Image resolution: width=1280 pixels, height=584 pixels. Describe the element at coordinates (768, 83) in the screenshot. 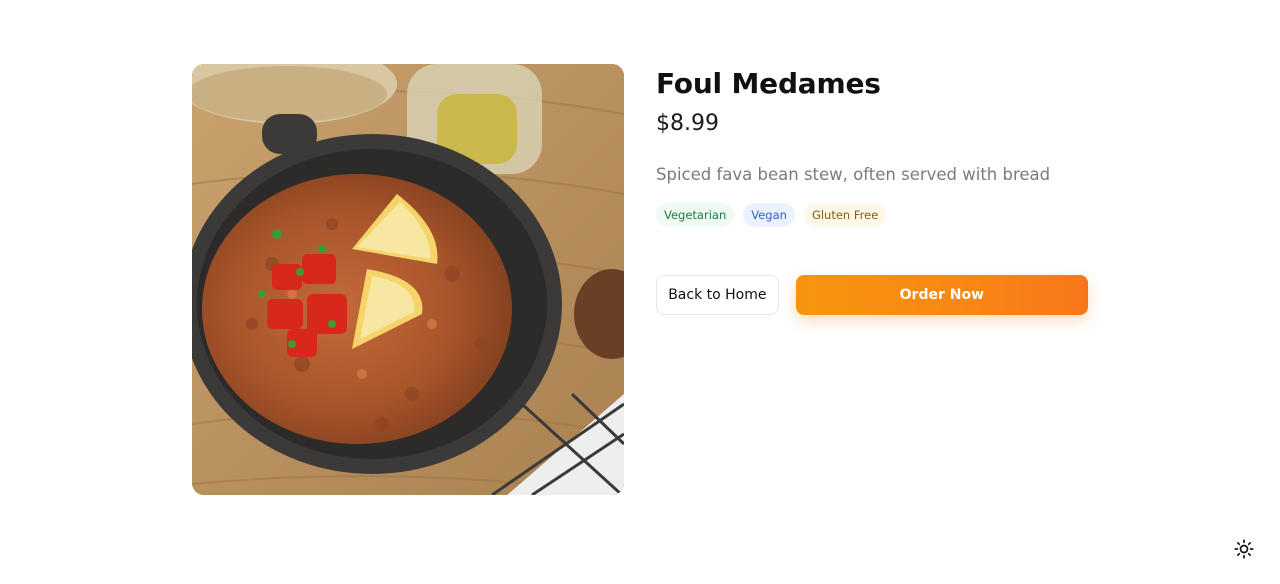

I see `dish-title: Foul Medames` at that location.